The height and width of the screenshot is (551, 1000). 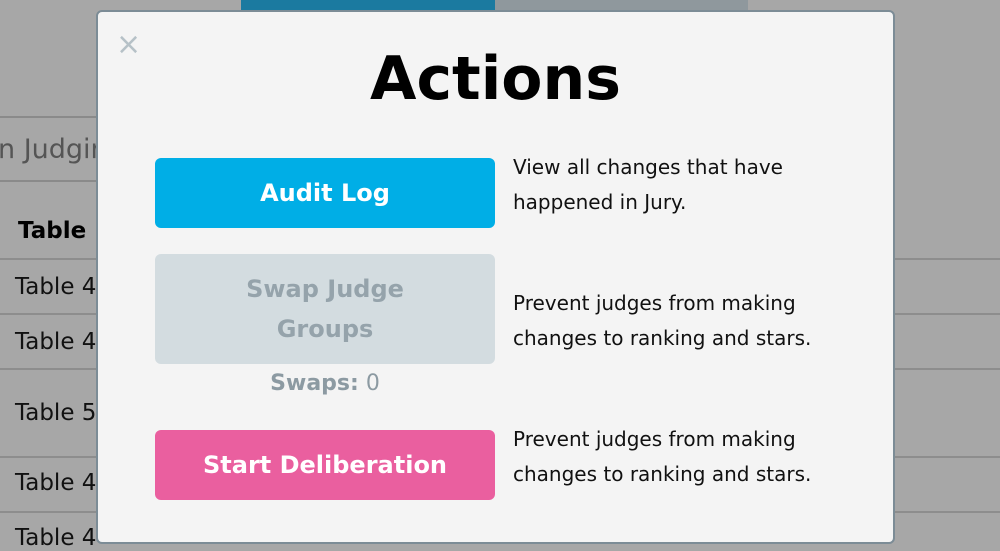 What do you see at coordinates (325, 193) in the screenshot?
I see `audit-log-button: Audit Log` at bounding box center [325, 193].